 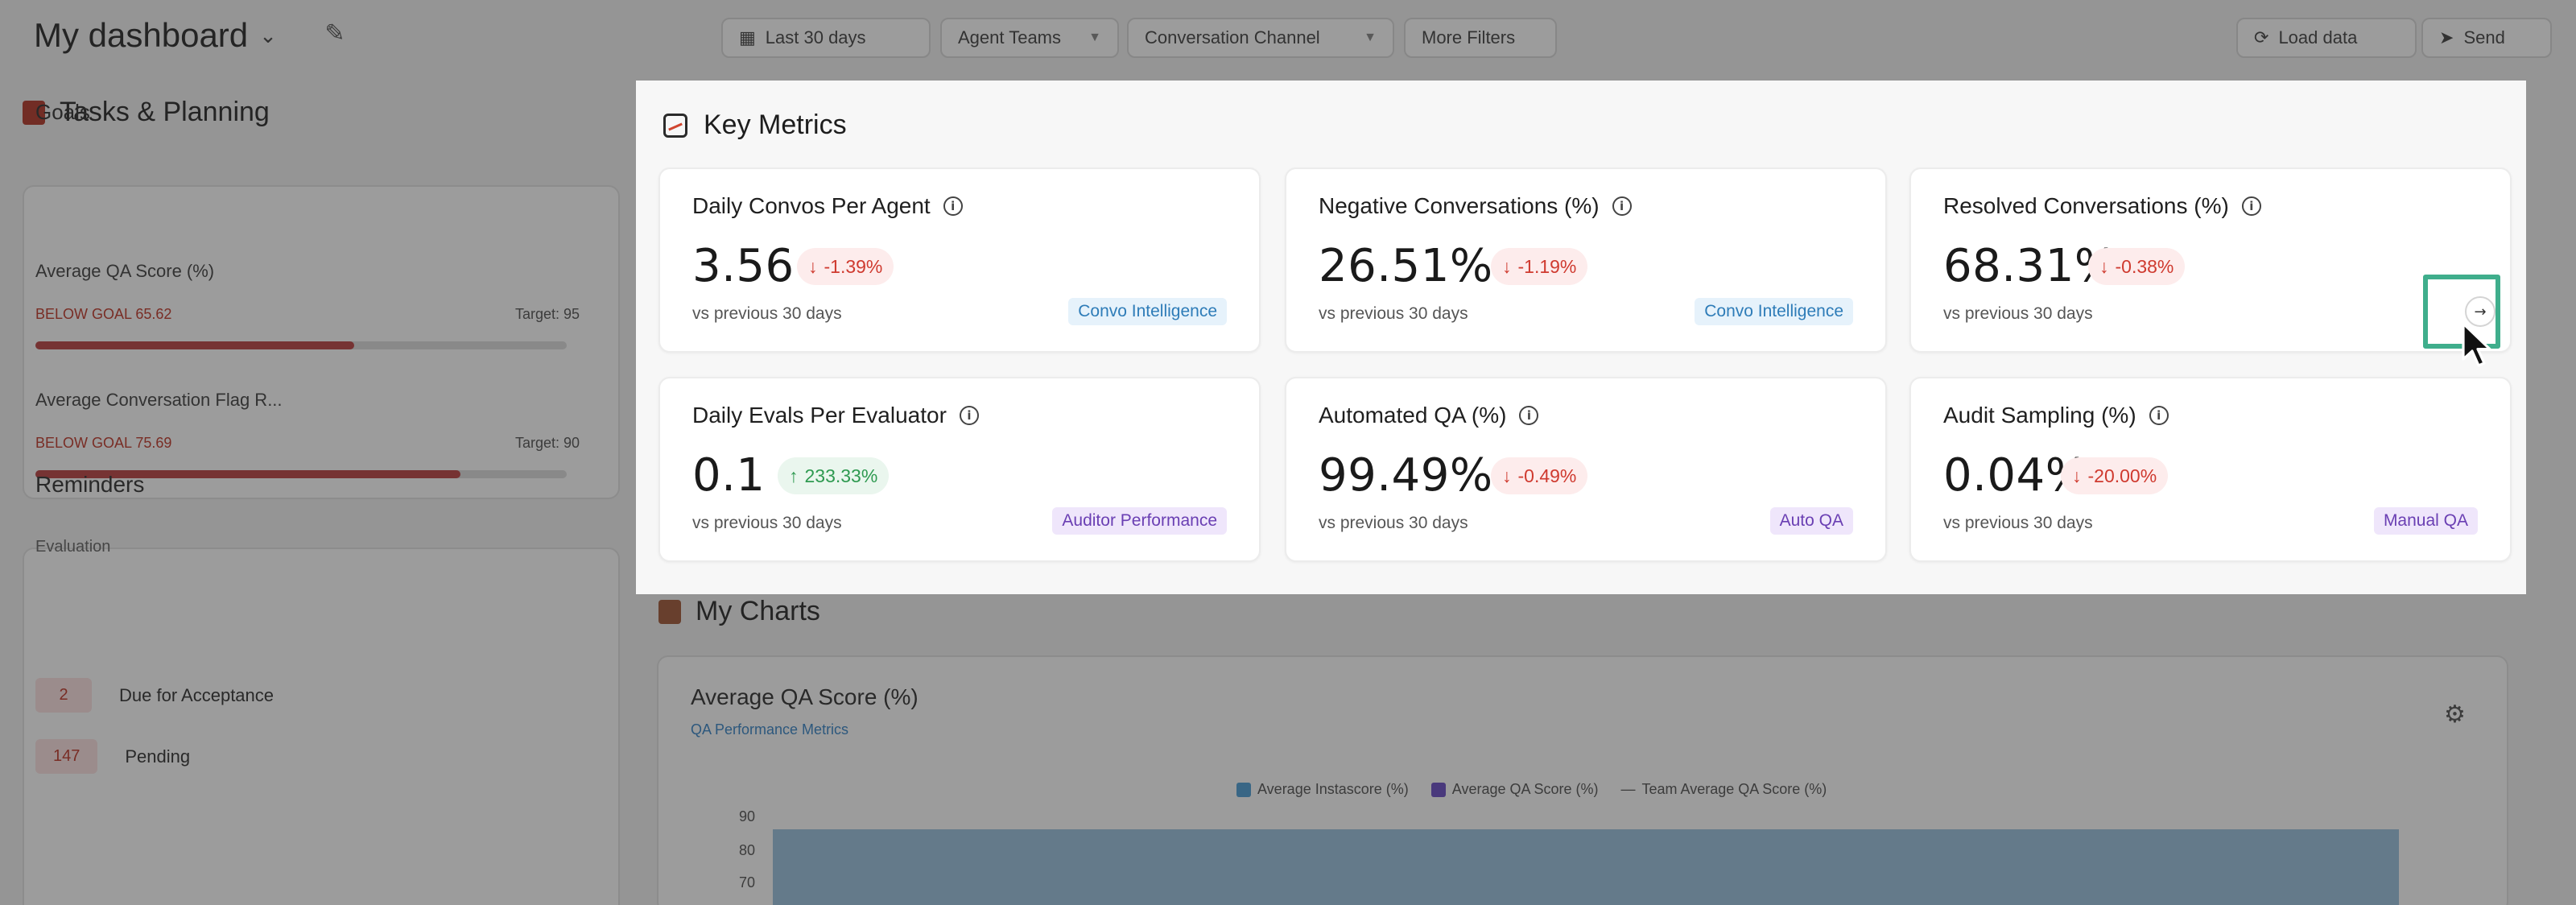 I want to click on reminder-row: 2 Due for Acceptance, so click(x=154, y=695).